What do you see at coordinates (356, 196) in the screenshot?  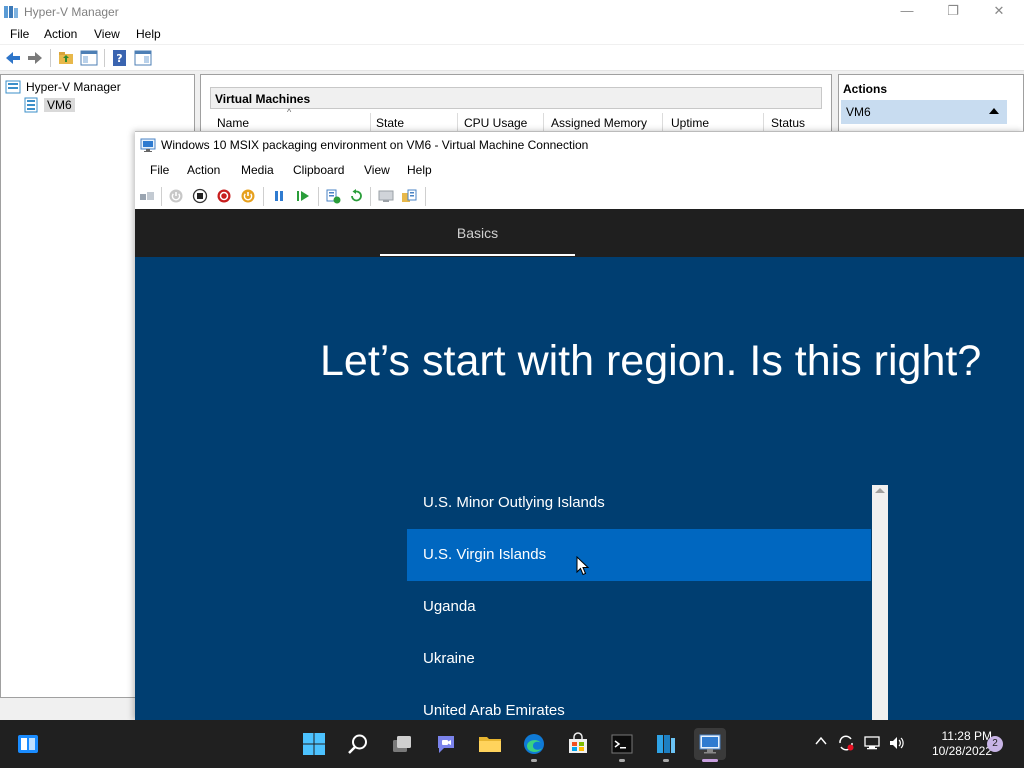 I see `revert-icon` at bounding box center [356, 196].